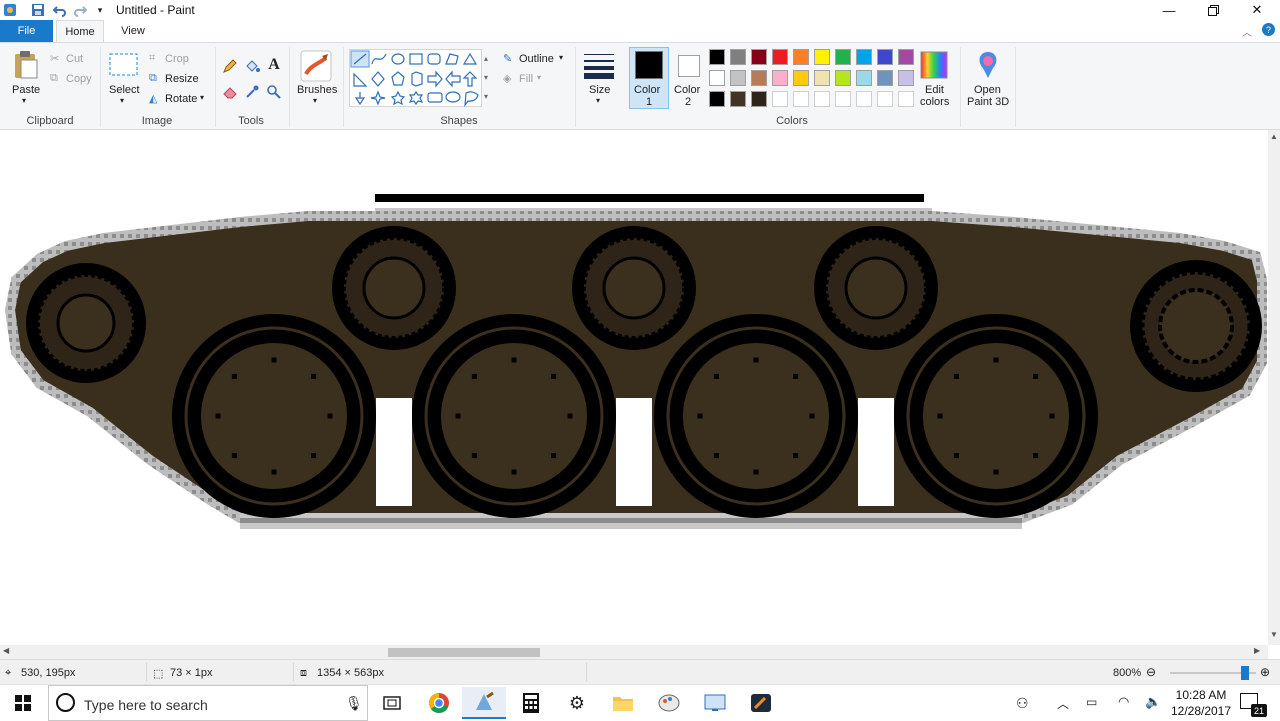  Describe the element at coordinates (598, 100) in the screenshot. I see `size-dropdown-icon: ▾` at that location.